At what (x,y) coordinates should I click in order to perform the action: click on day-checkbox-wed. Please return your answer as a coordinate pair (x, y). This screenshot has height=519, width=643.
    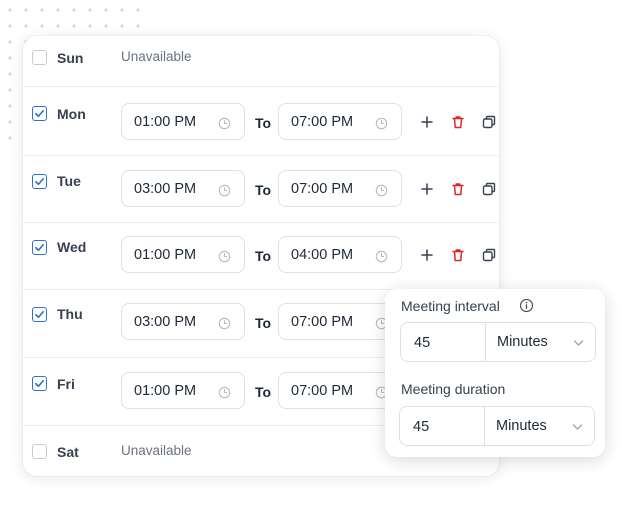
    Looking at the image, I should click on (39, 247).